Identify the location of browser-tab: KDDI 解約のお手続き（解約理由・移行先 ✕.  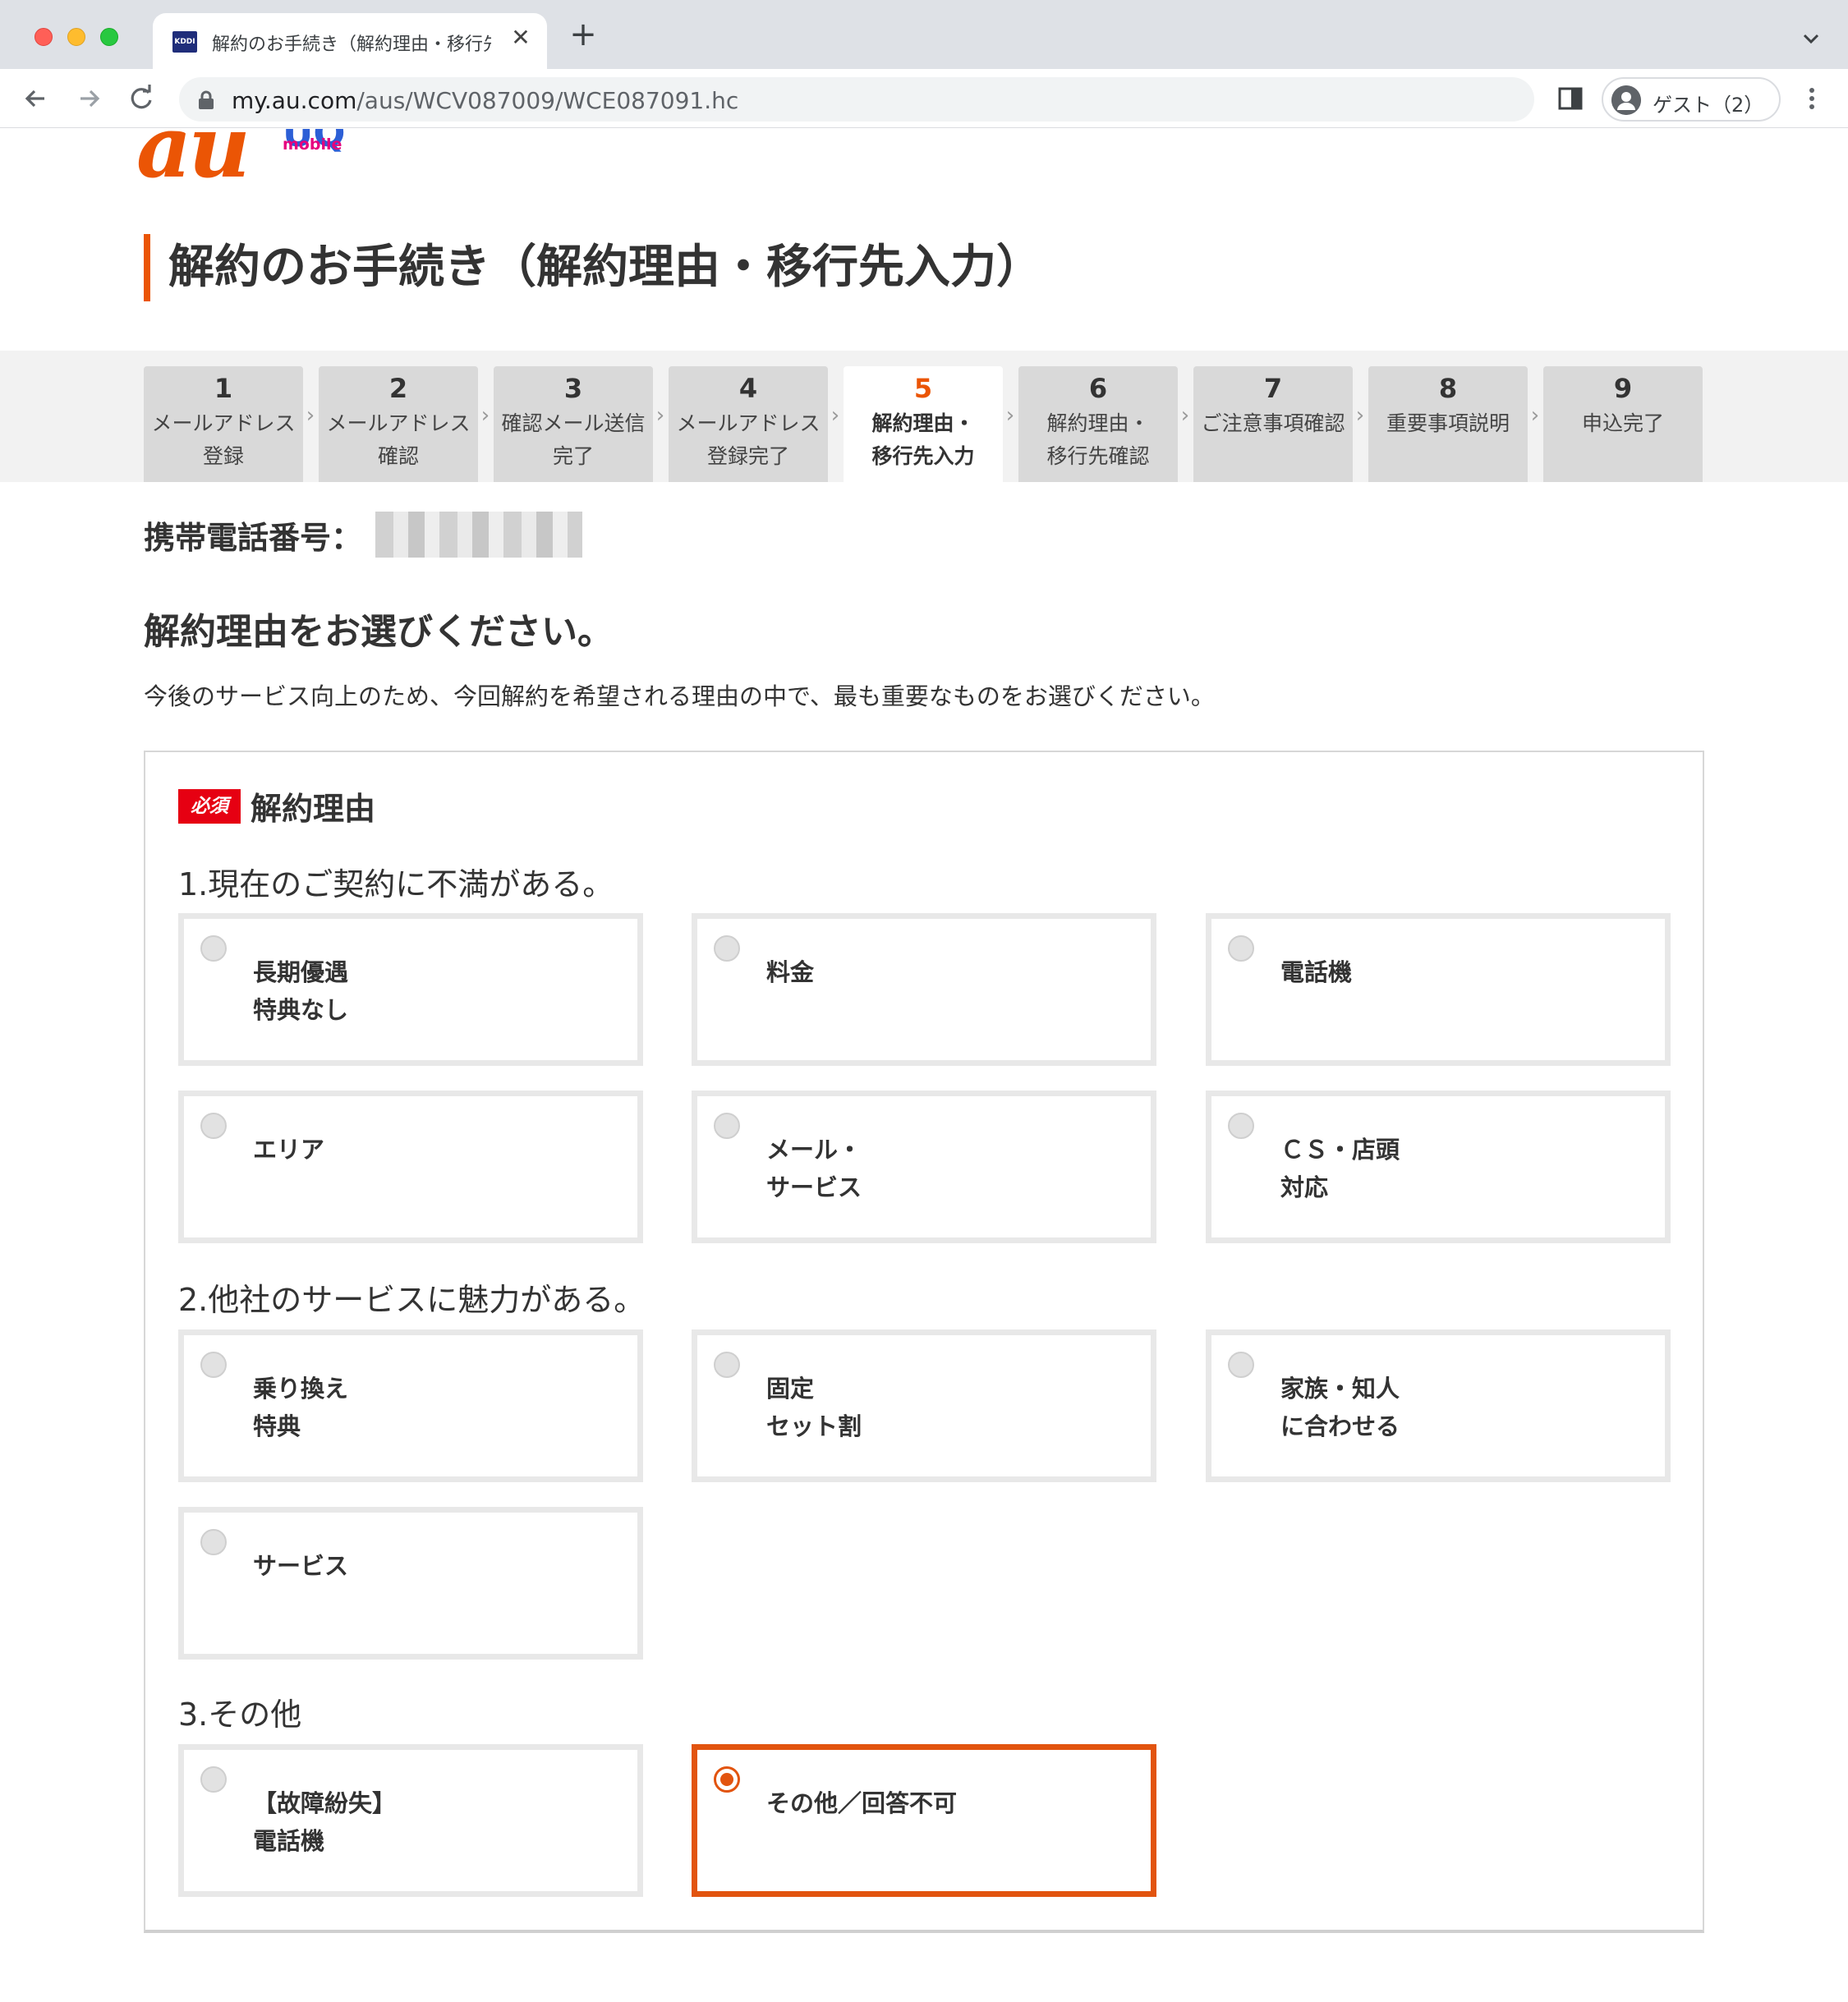
(350, 41).